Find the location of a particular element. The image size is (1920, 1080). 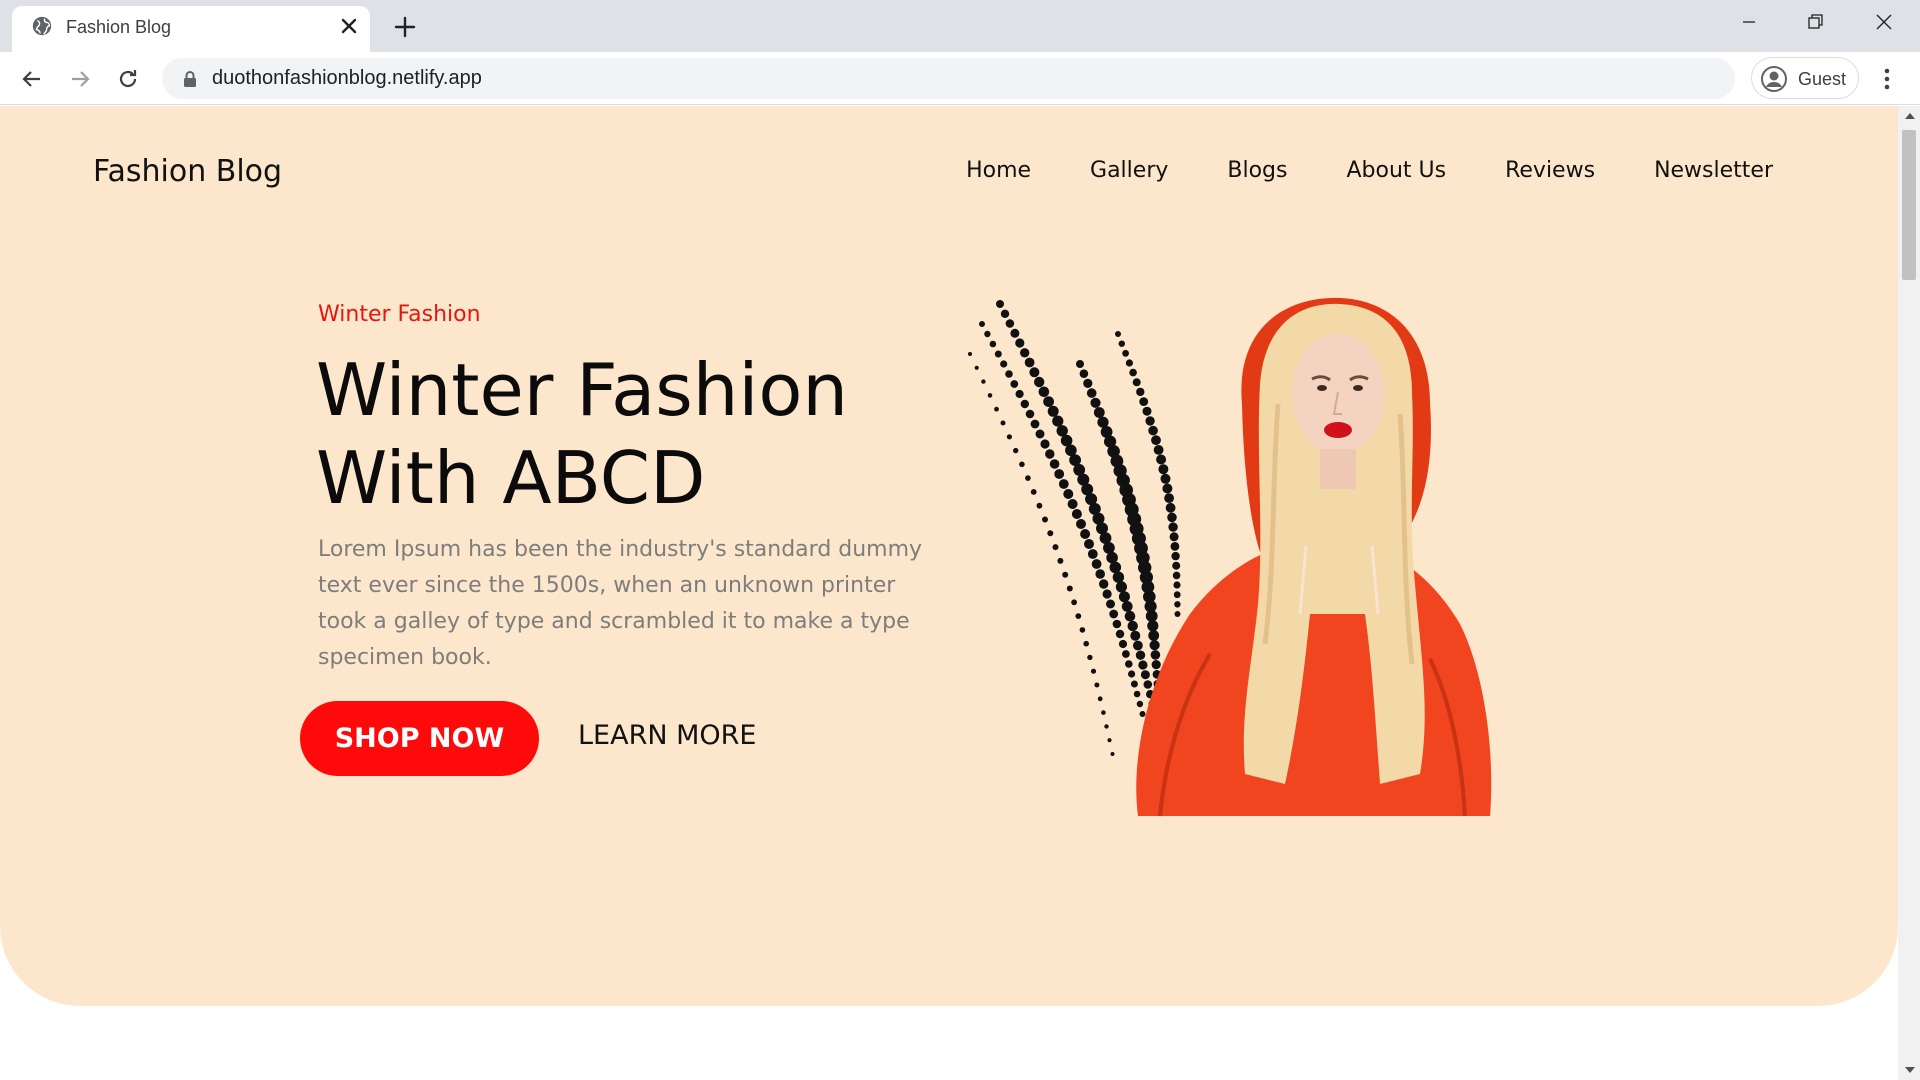

browser-tab-active: Fashion Blog is located at coordinates (191, 29).